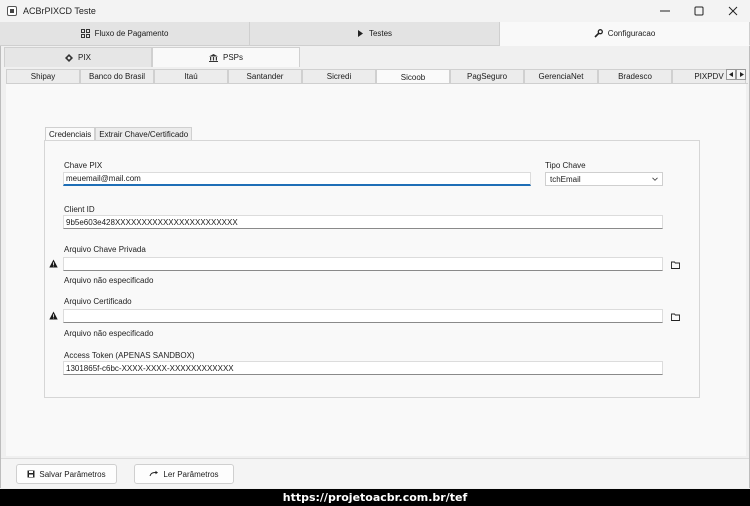 This screenshot has width=750, height=506. I want to click on tab-psps: PSPs, so click(226, 57).